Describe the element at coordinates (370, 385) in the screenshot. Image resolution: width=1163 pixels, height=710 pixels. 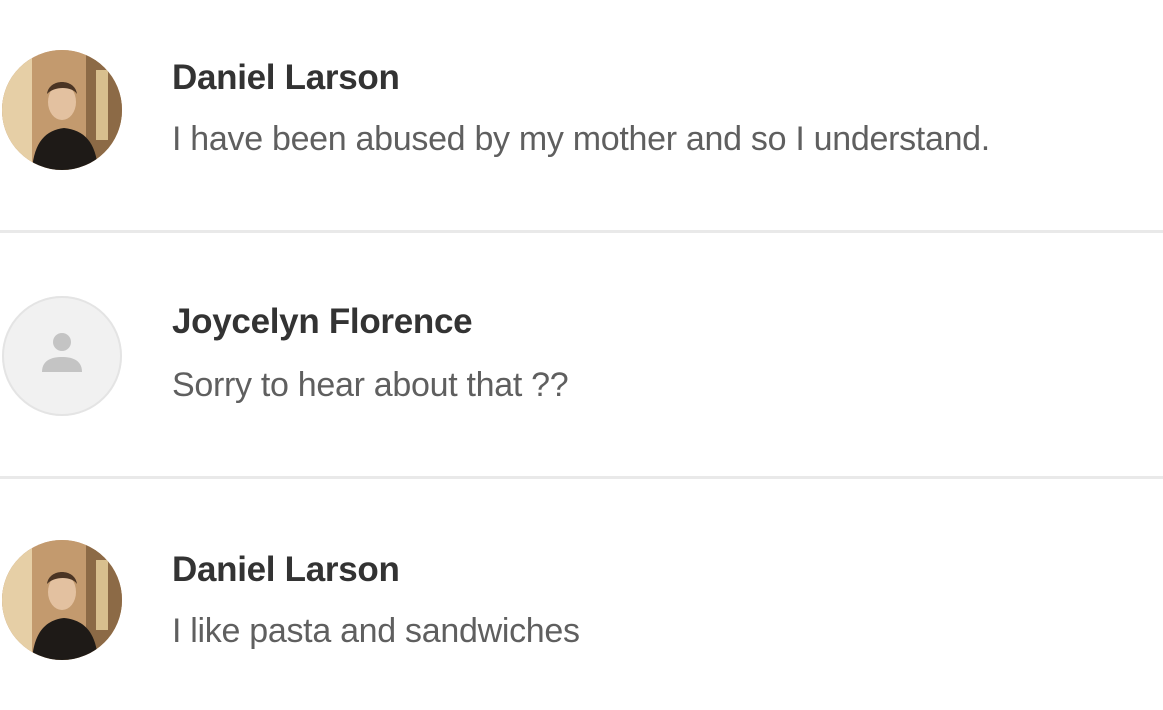
I see `message-text: Sorry to hear about that ??` at that location.